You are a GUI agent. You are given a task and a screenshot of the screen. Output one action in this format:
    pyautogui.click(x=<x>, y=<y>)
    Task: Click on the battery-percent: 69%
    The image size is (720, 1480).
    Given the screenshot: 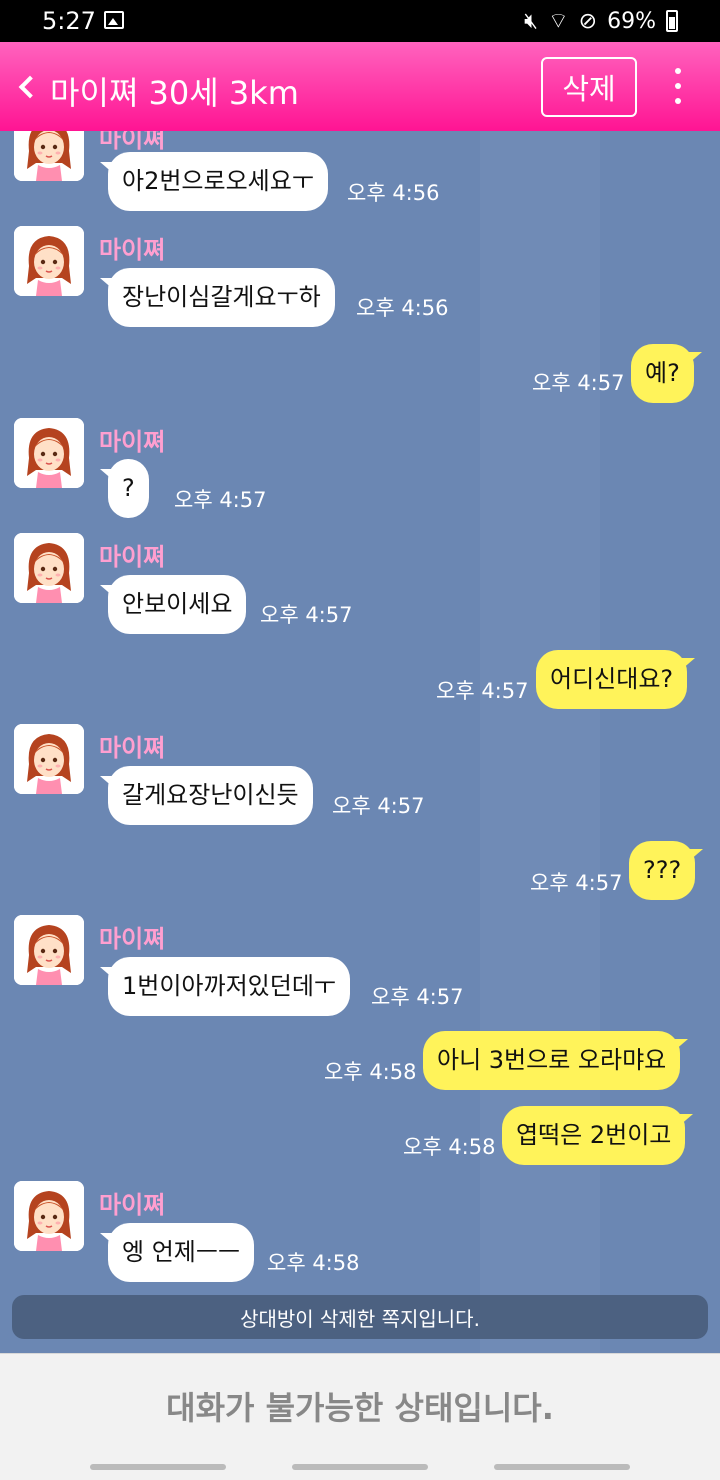 What is the action you would take?
    pyautogui.click(x=631, y=21)
    